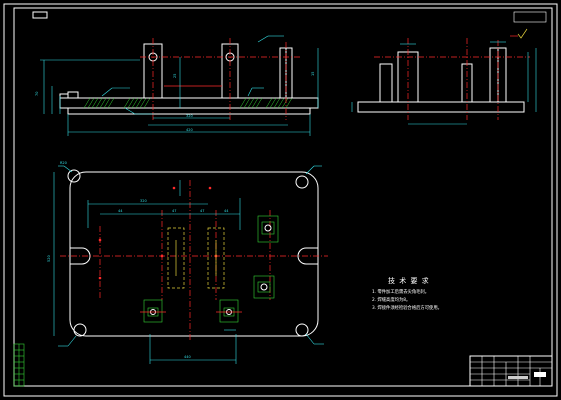  What do you see at coordinates (229, 311) in the screenshot?
I see `bolt-block-mid` at bounding box center [229, 311].